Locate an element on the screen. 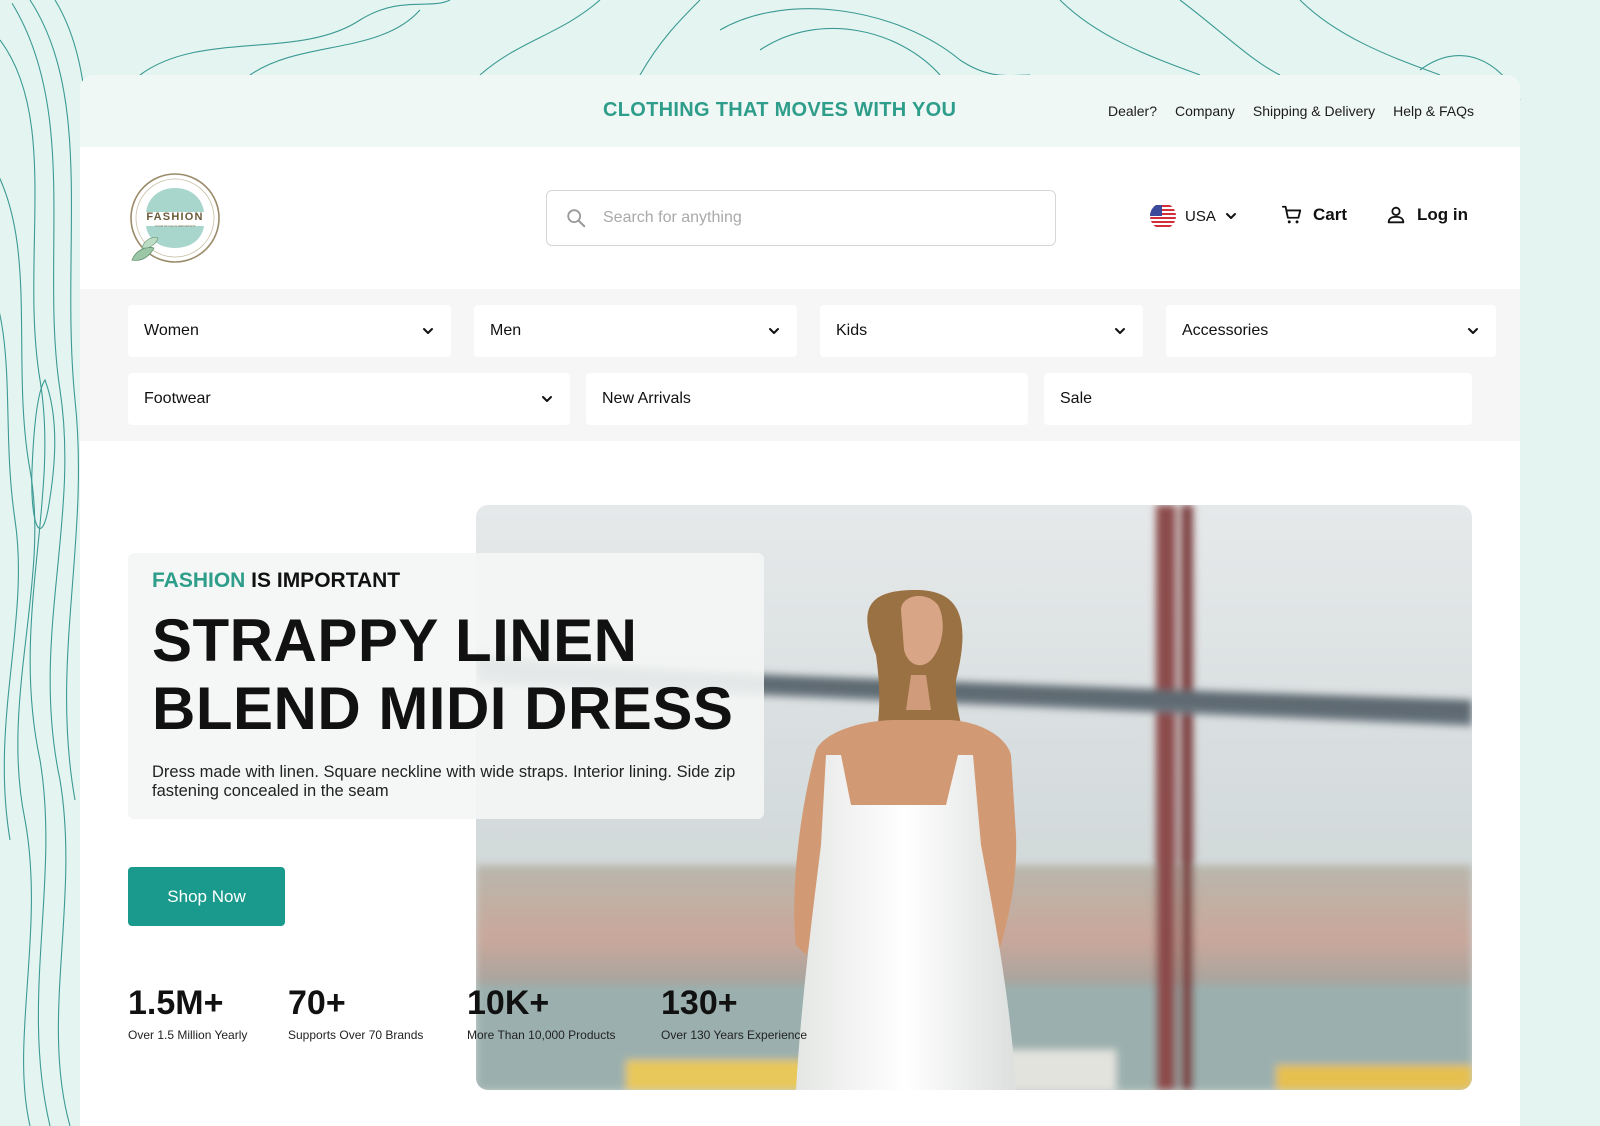  hero-title-line-2: BLEND MIDI DRESS is located at coordinates (443, 708).